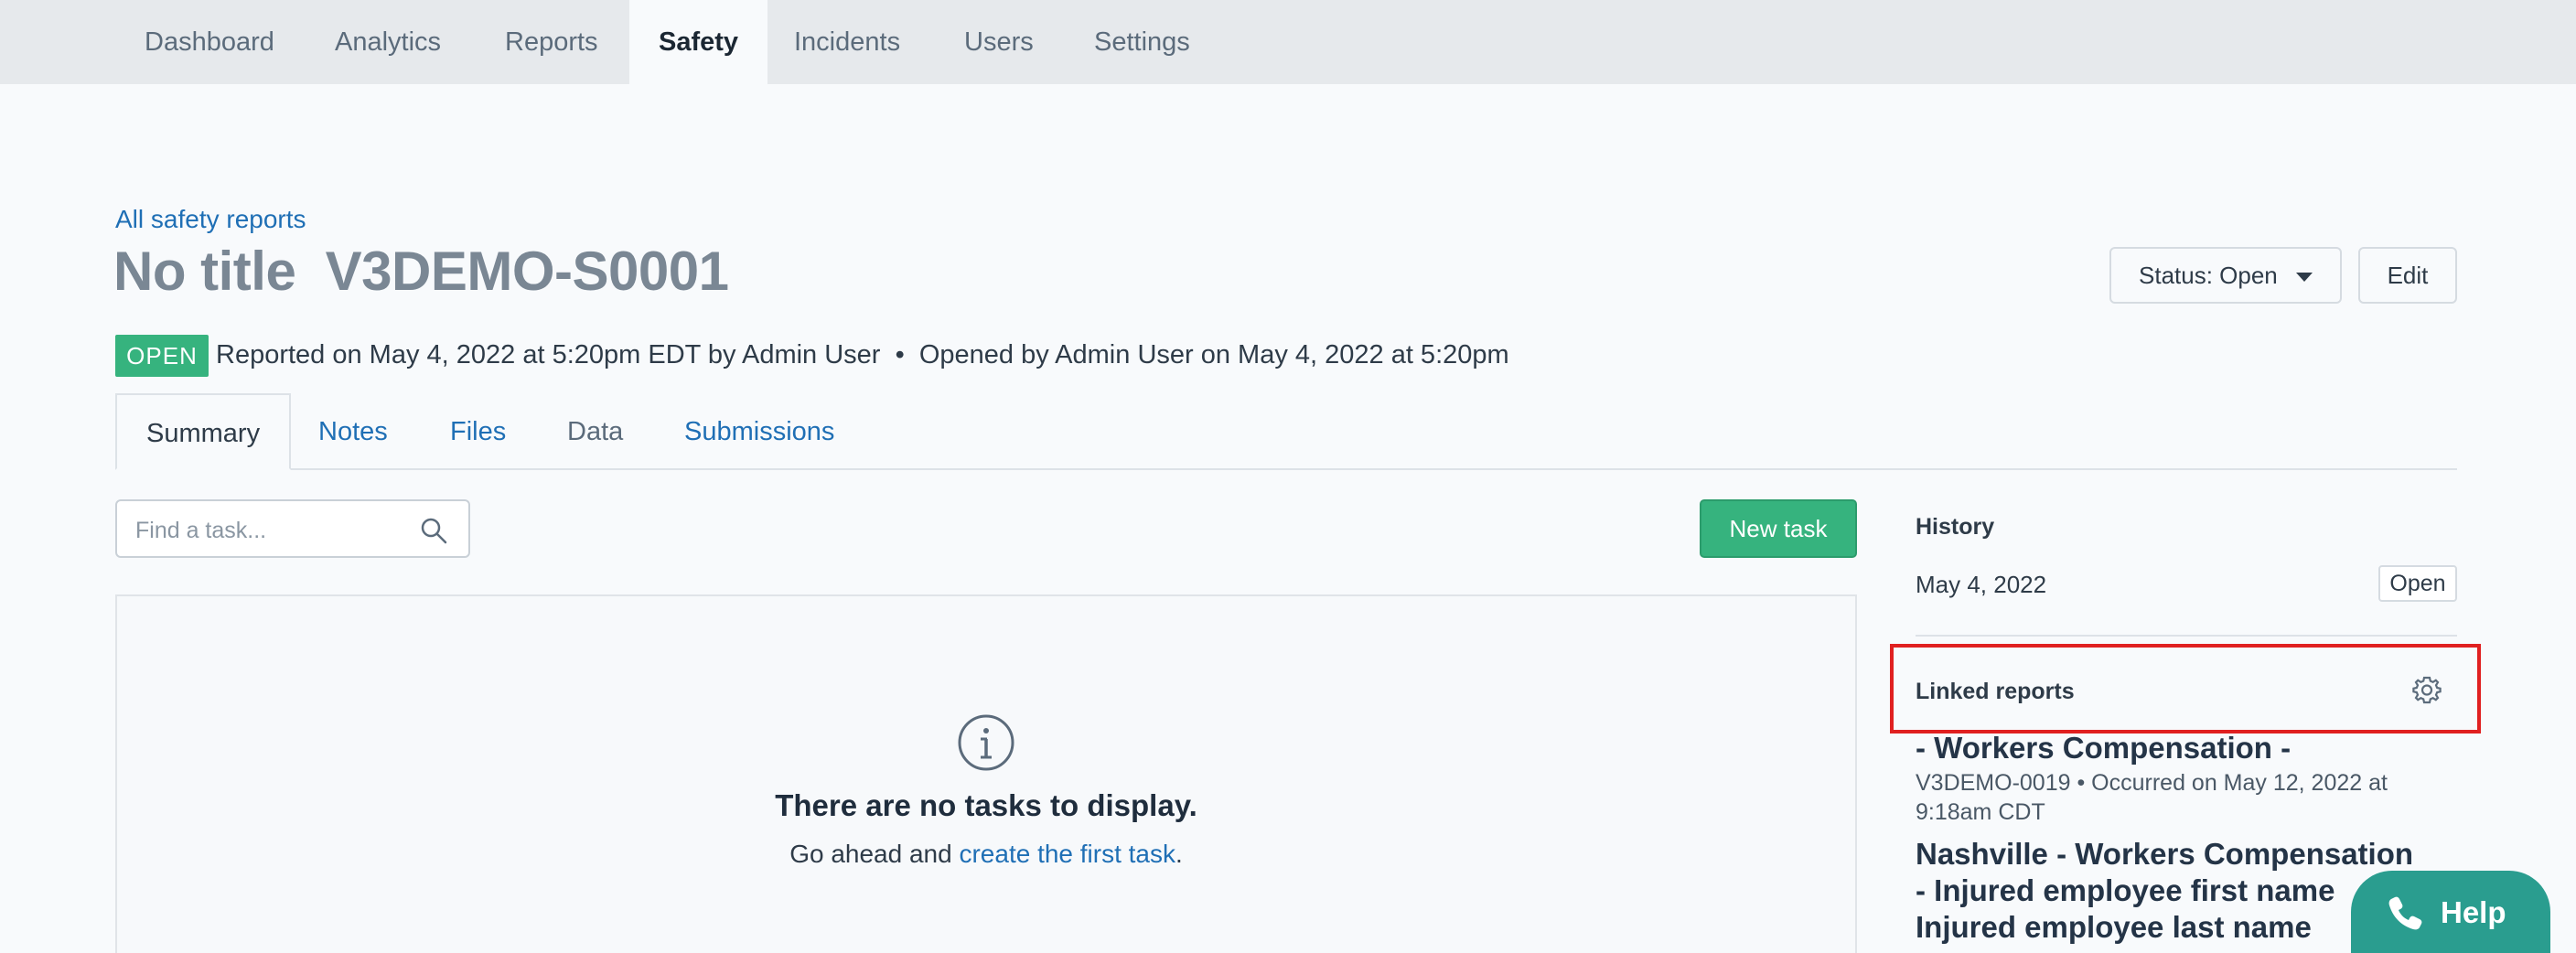 The width and height of the screenshot is (2576, 953). I want to click on empty-state-title: There are no tasks to display., so click(986, 805).